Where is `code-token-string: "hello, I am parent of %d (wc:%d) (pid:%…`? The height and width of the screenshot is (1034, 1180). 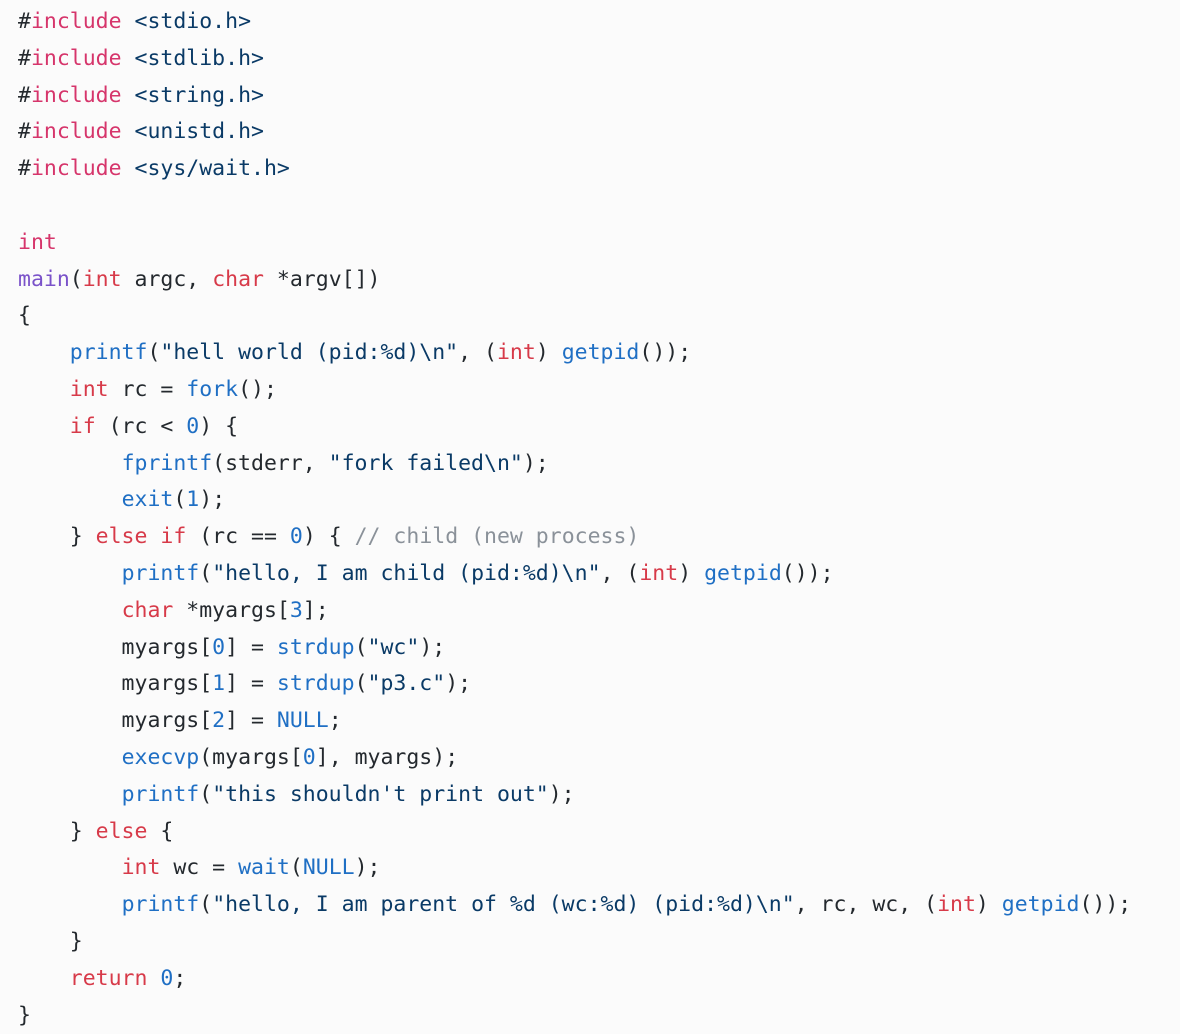
code-token-string: "hello, I am parent of %d (wc:%d) (pid:%… is located at coordinates (503, 905).